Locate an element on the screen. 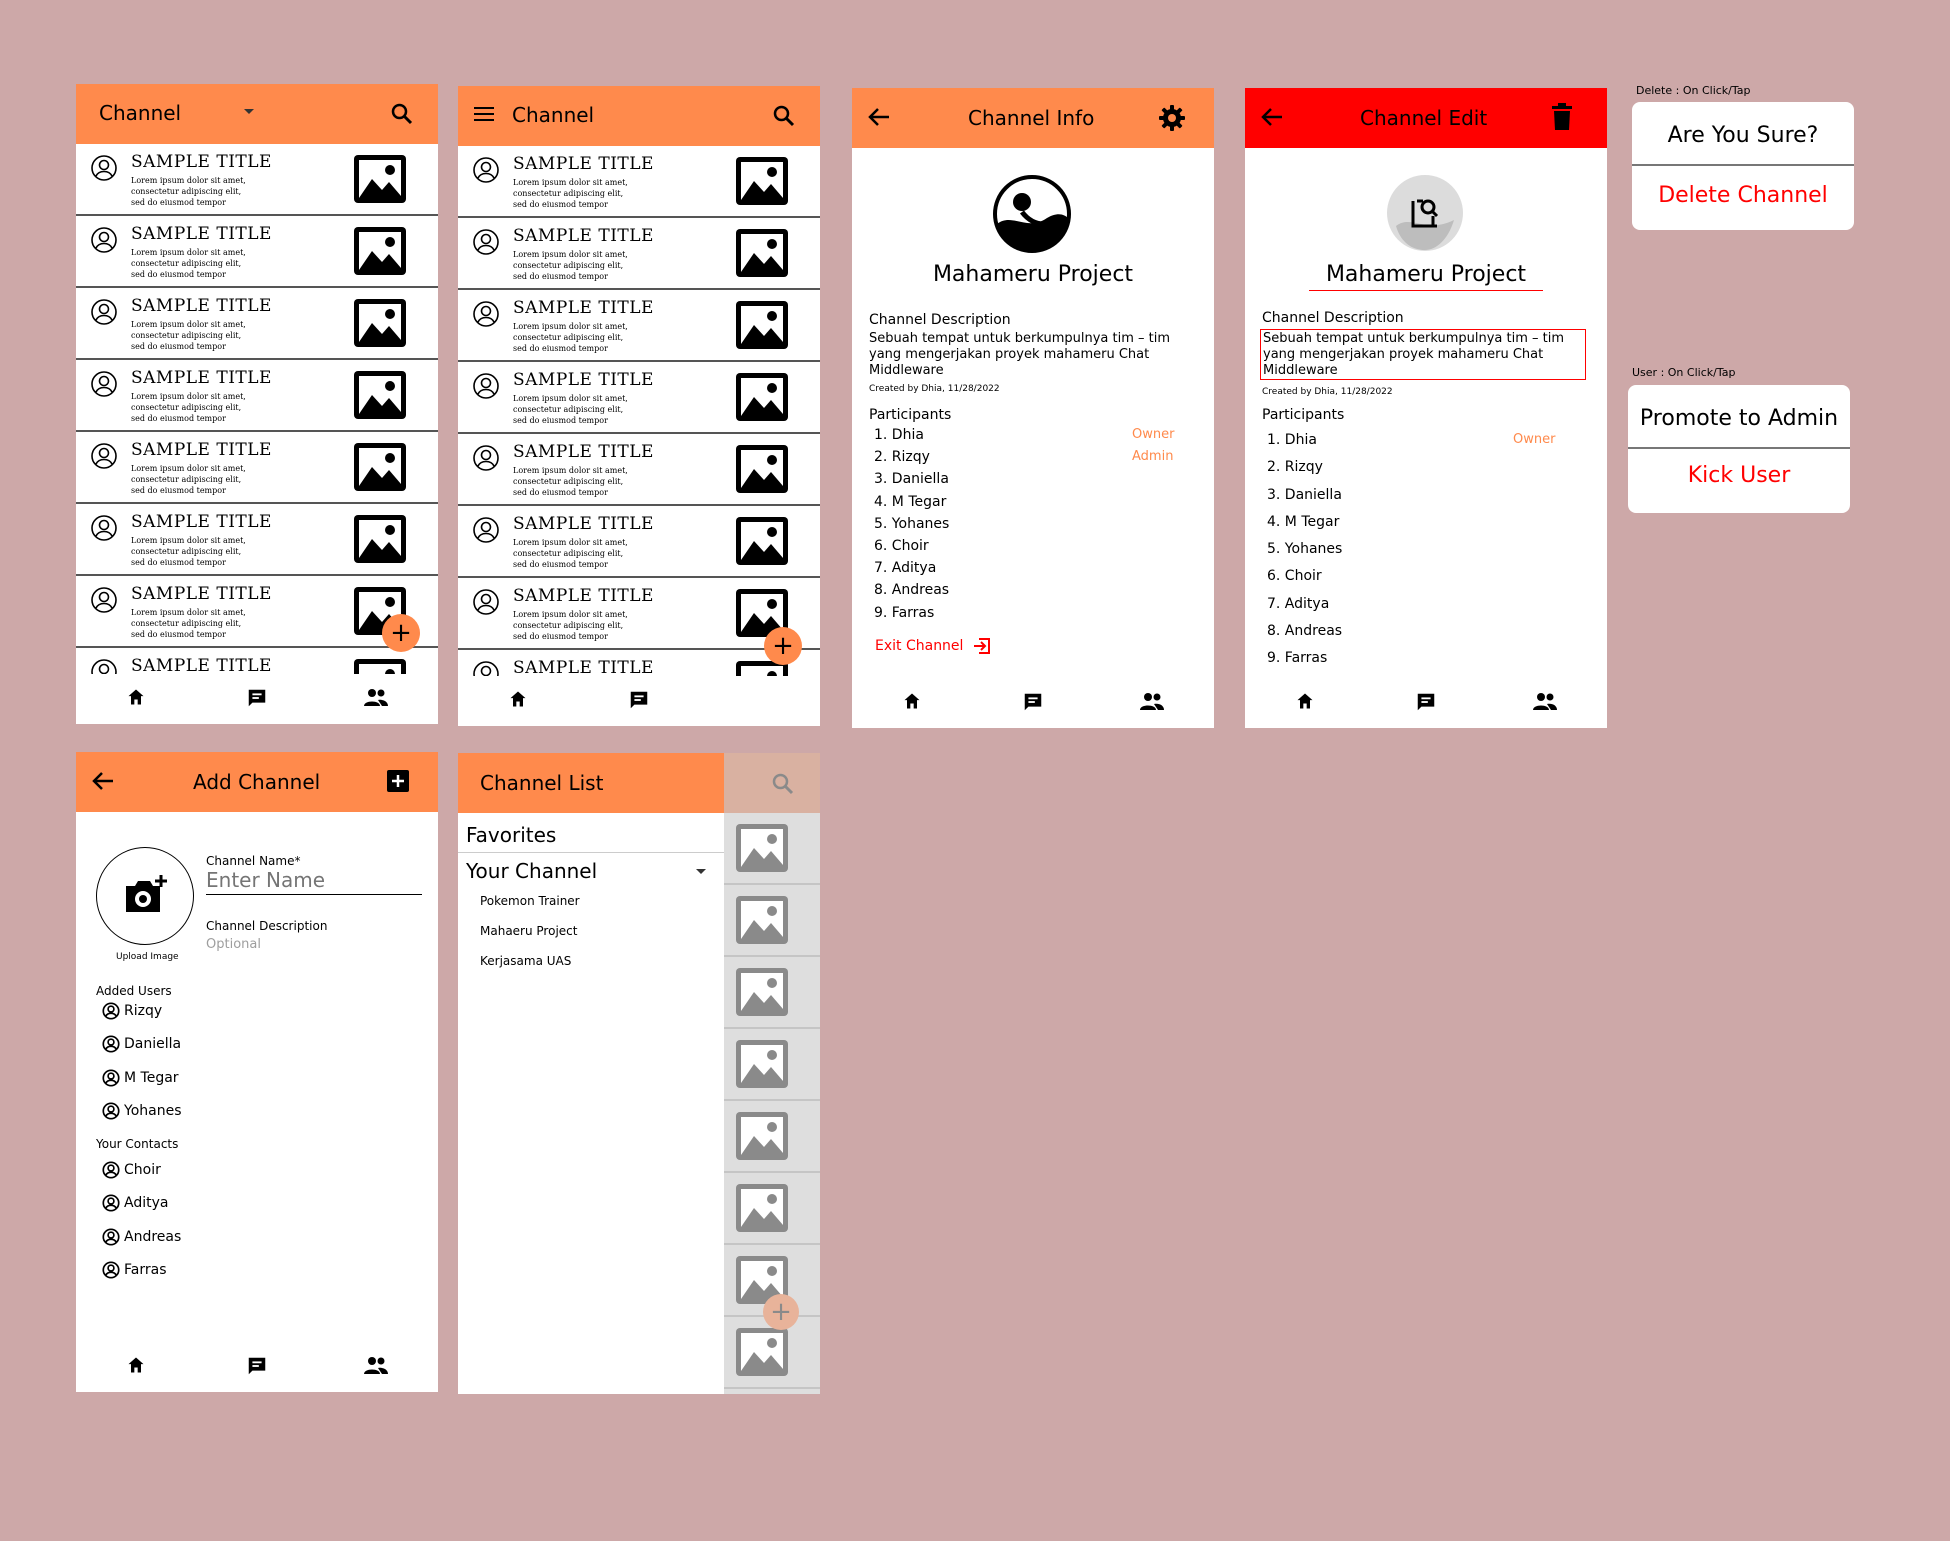 Image resolution: width=1950 pixels, height=1541 pixels. dimmed-row is located at coordinates (772, 921).